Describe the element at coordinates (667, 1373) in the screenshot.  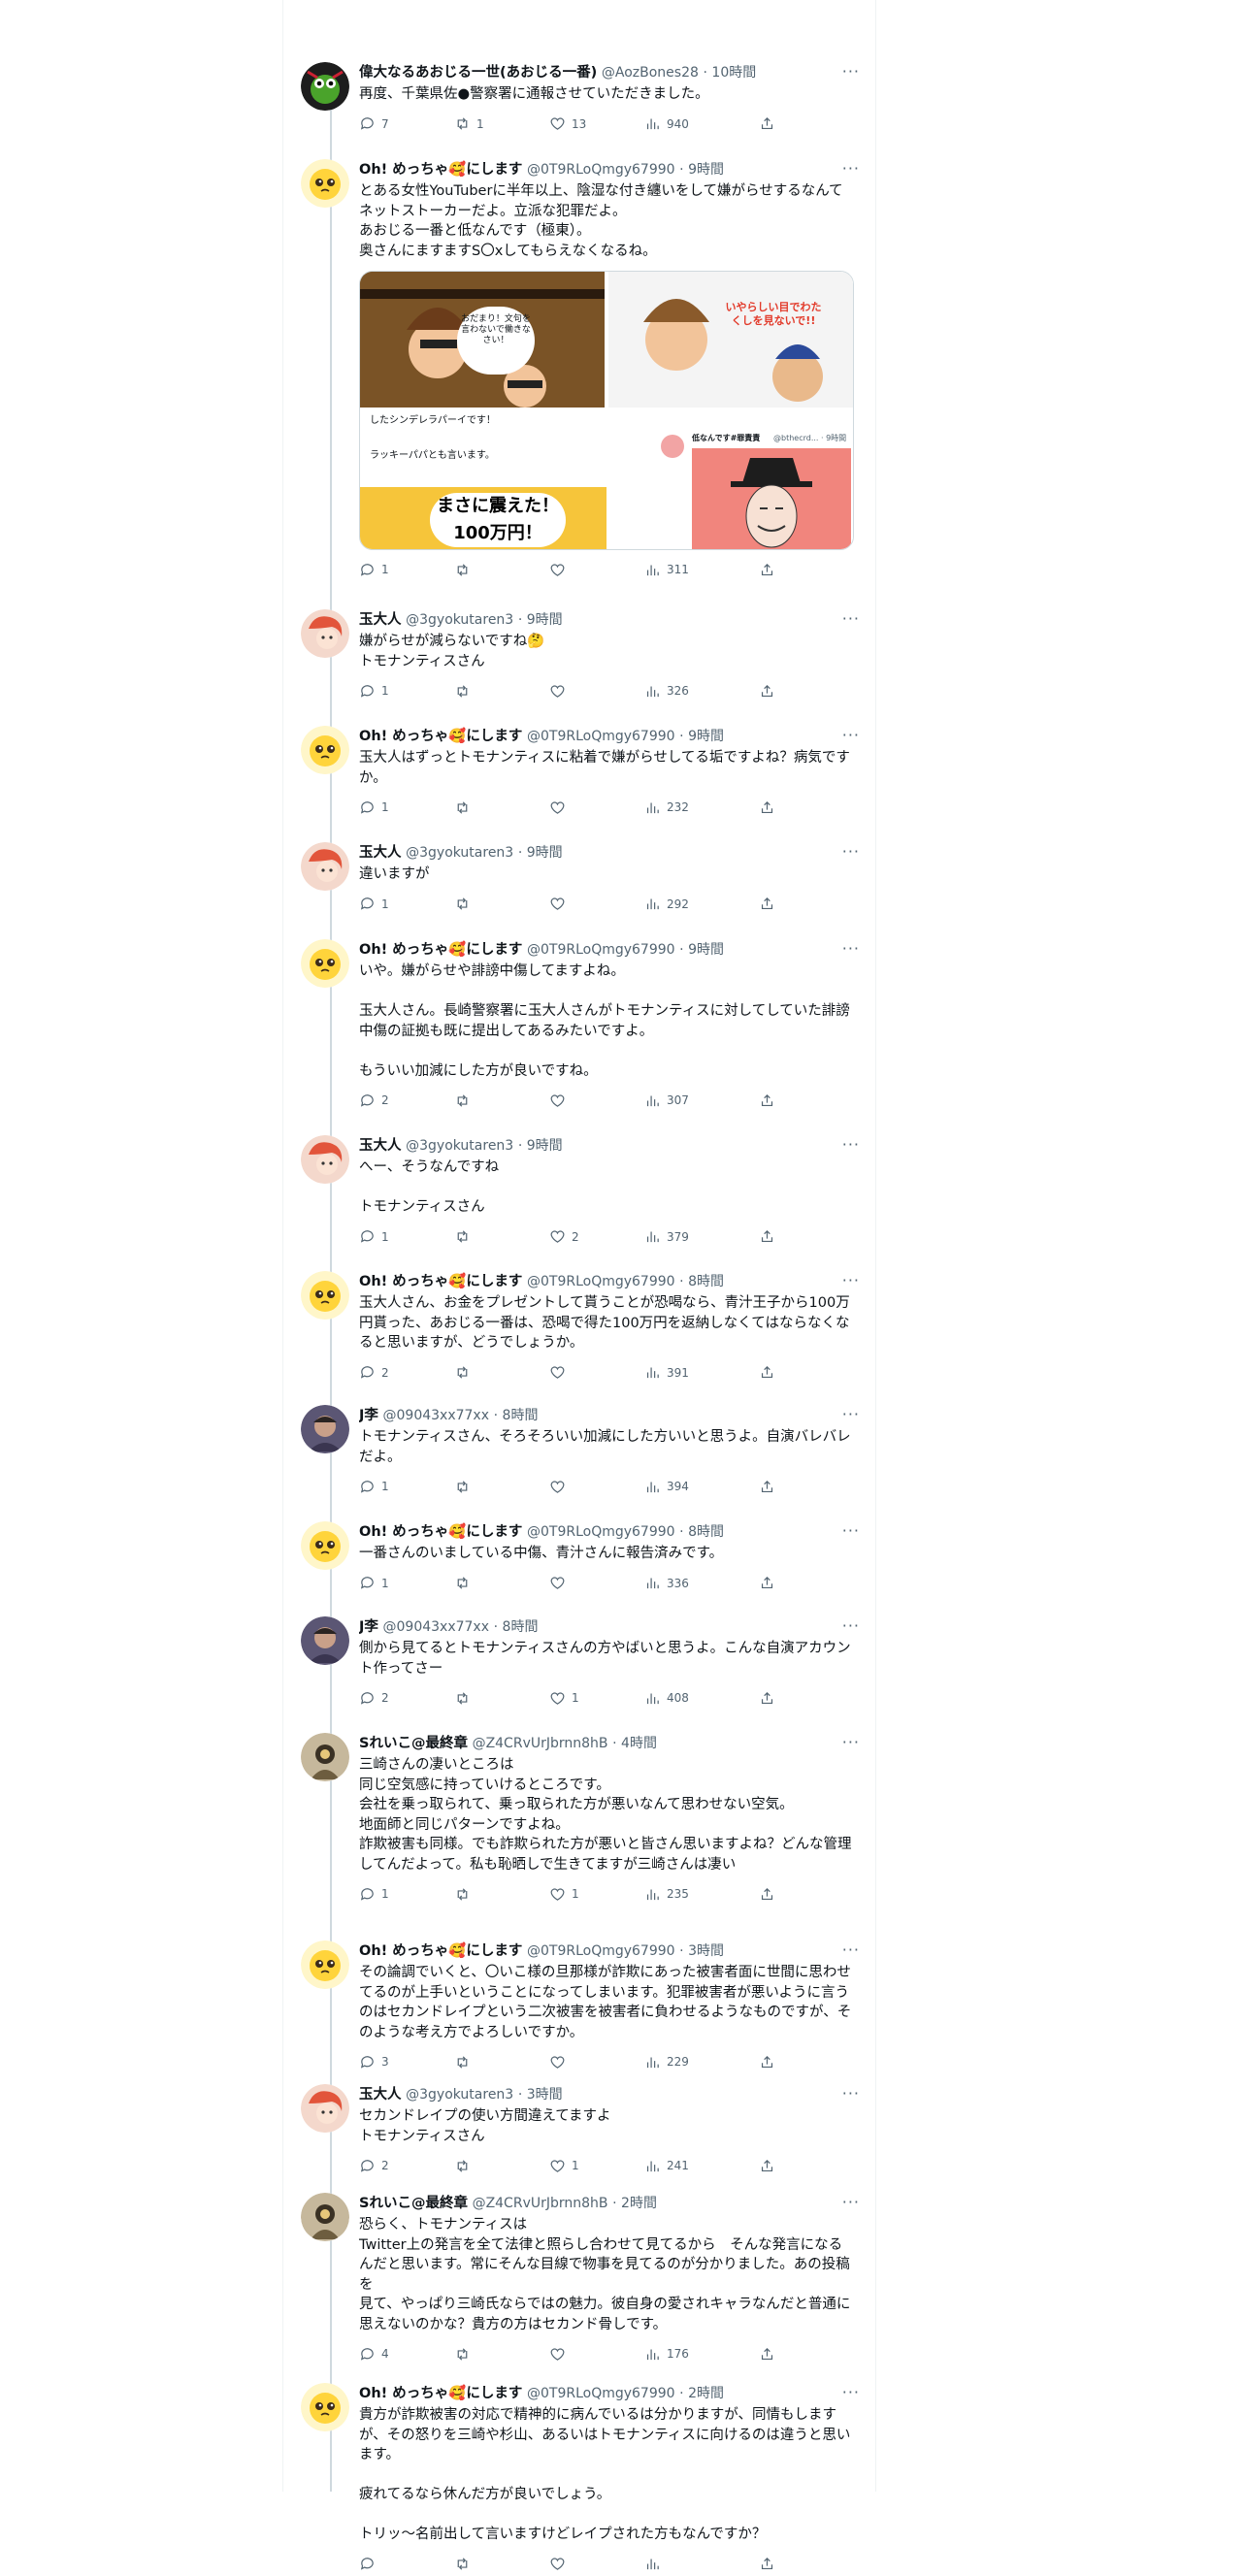
I see `views-button: 391` at that location.